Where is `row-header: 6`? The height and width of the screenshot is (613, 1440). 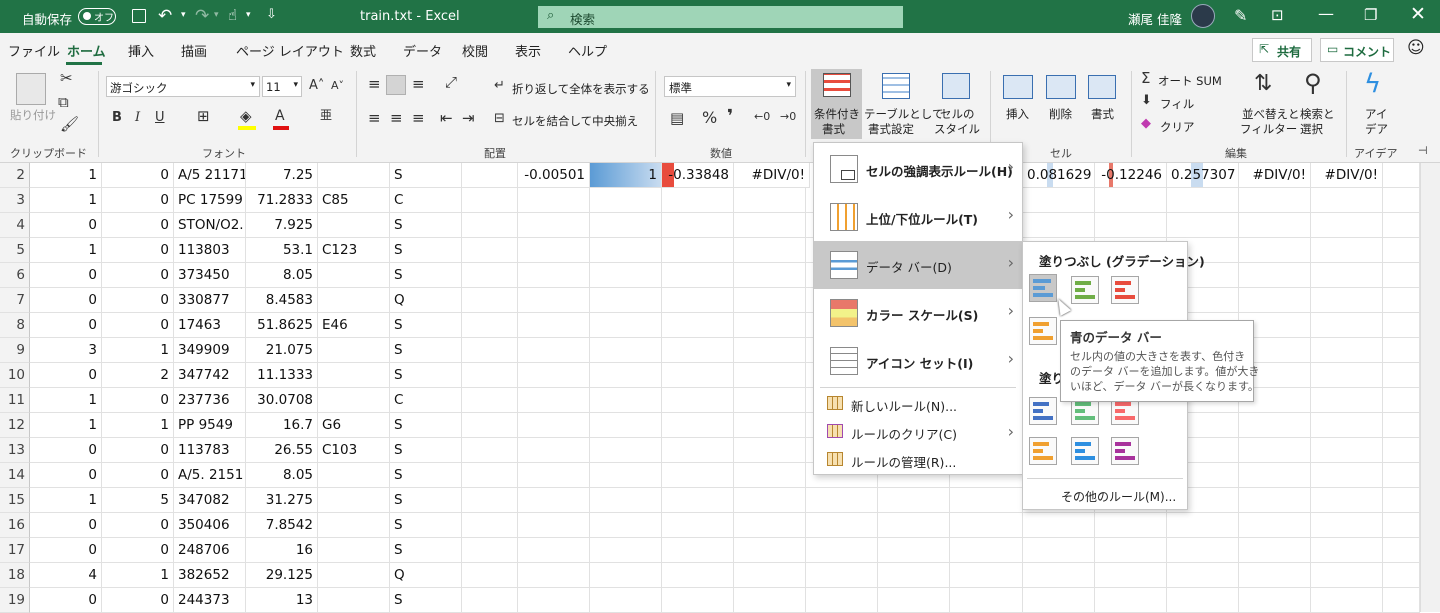
row-header: 6 is located at coordinates (15, 275).